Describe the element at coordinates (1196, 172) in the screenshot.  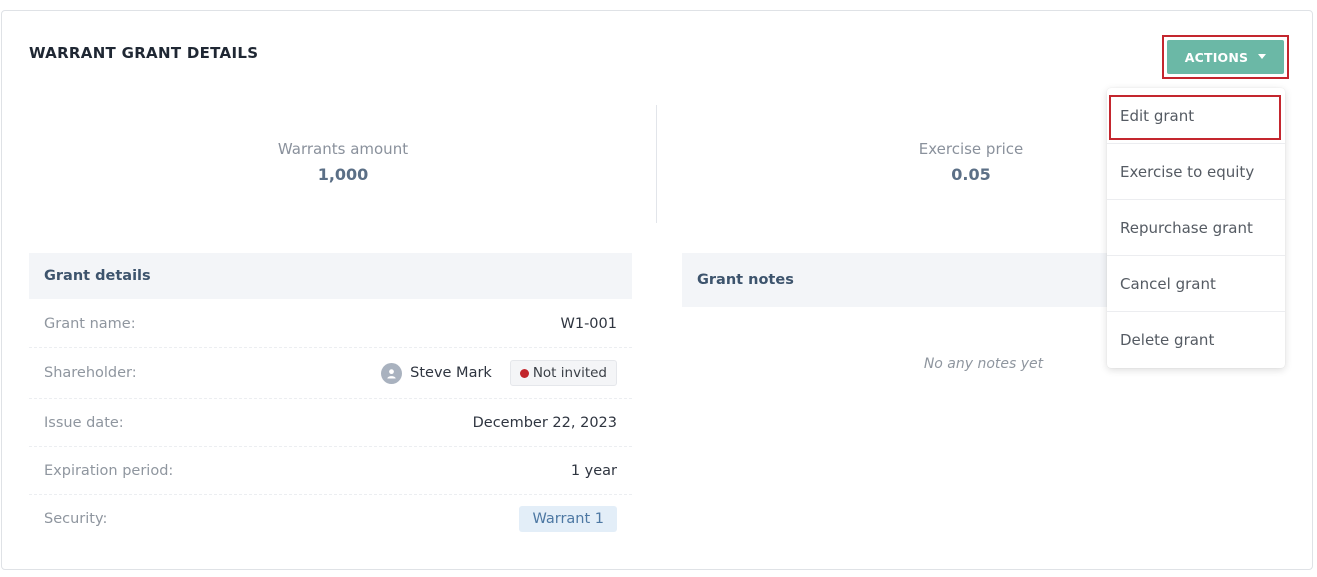
I see `menu-item-exercise-to-equity: Exercise to equity` at that location.